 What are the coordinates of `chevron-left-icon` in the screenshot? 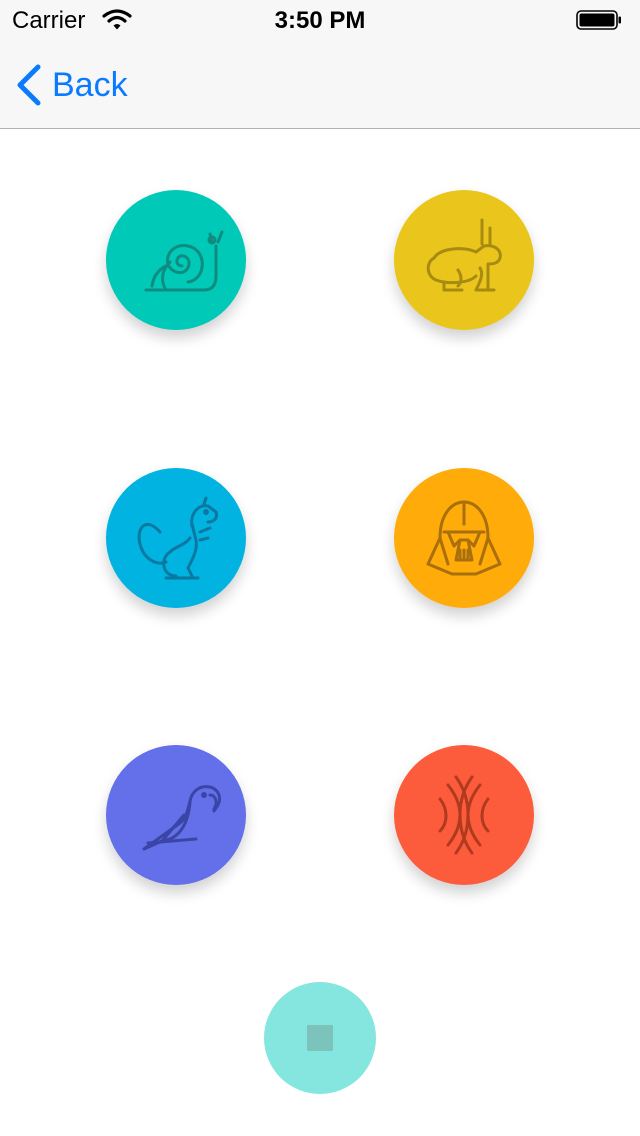 It's located at (29, 85).